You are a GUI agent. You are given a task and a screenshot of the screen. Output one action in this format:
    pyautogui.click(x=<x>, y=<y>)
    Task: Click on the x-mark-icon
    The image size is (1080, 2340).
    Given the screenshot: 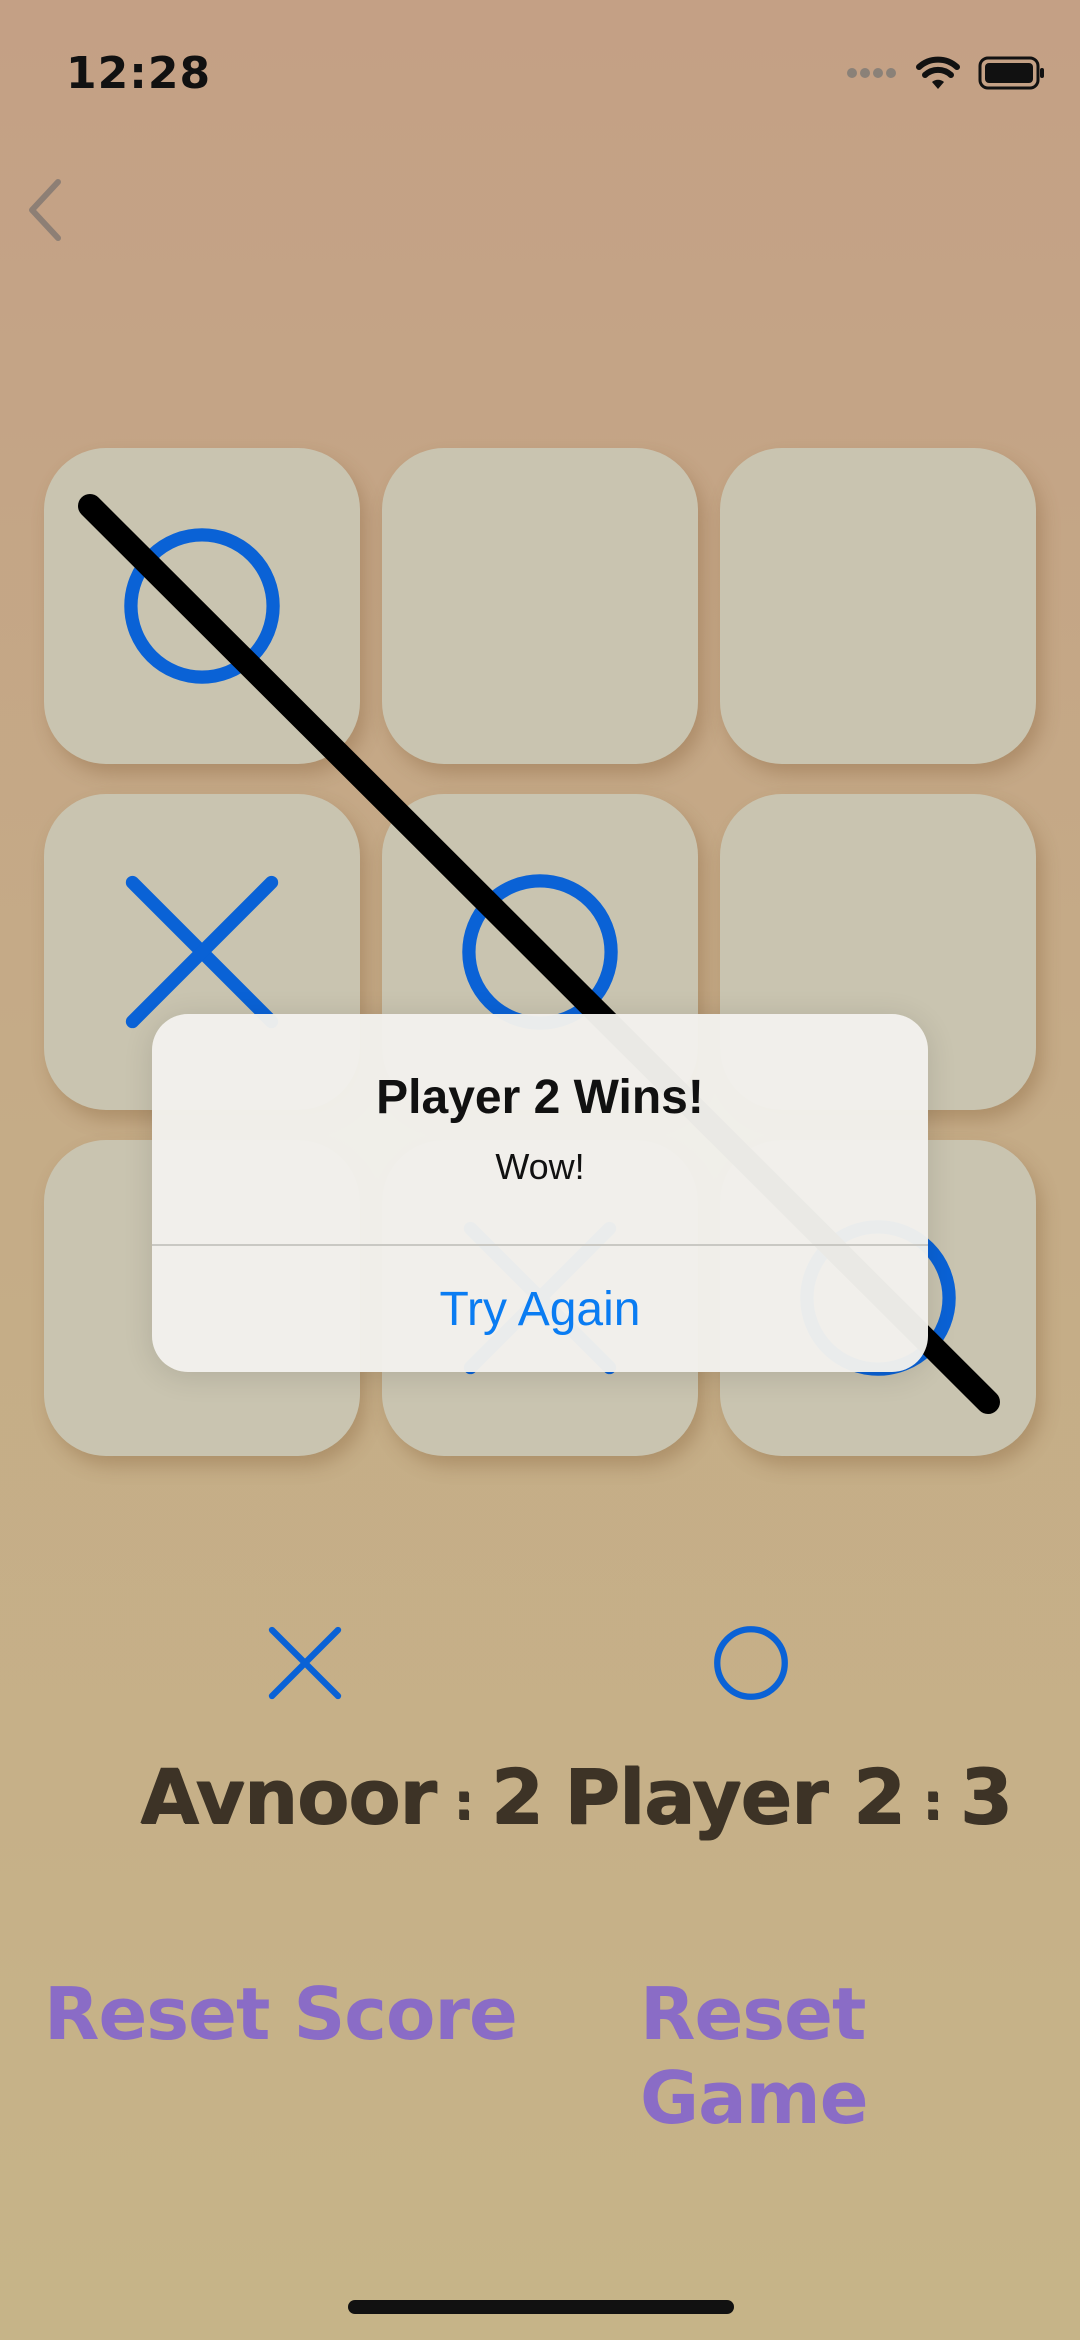 What is the action you would take?
    pyautogui.click(x=305, y=1663)
    